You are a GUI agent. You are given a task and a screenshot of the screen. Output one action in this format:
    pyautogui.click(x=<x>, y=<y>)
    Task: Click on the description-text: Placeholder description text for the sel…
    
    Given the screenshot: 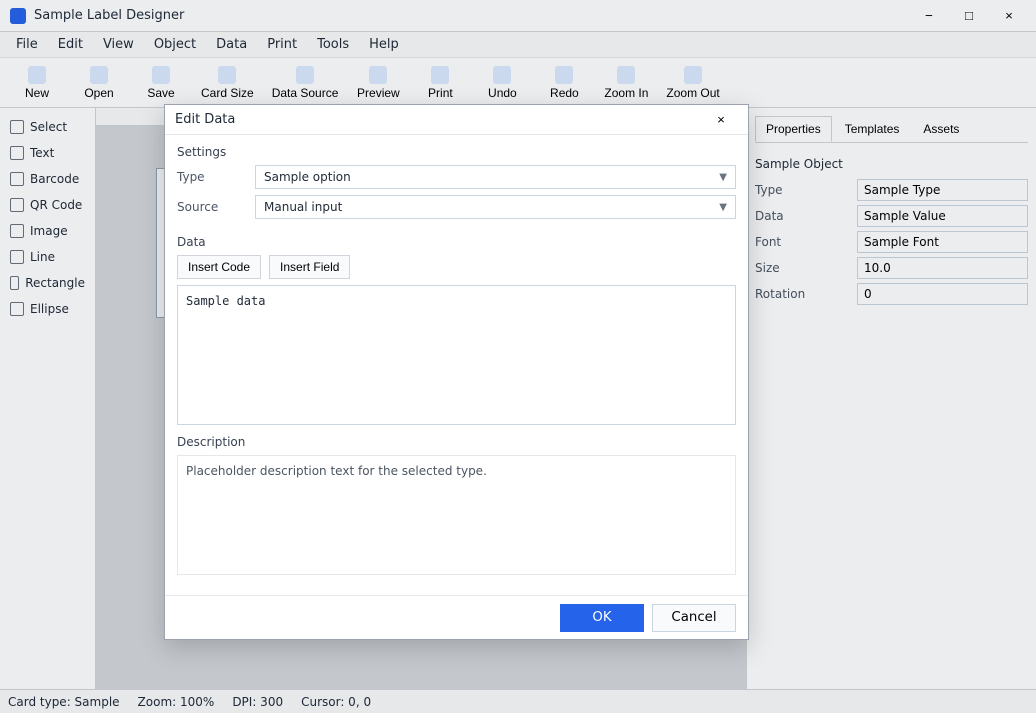 What is the action you would take?
    pyautogui.click(x=456, y=515)
    